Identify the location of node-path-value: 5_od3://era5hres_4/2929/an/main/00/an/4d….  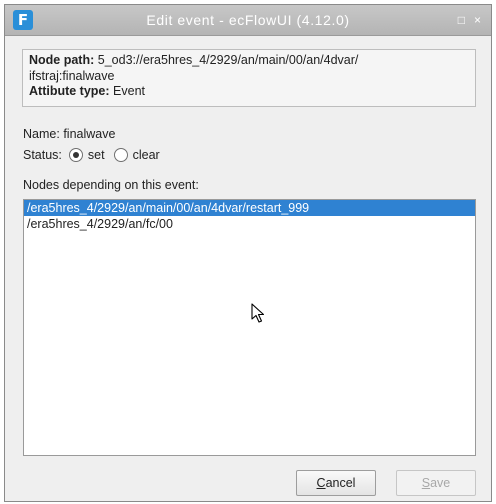
(228, 60).